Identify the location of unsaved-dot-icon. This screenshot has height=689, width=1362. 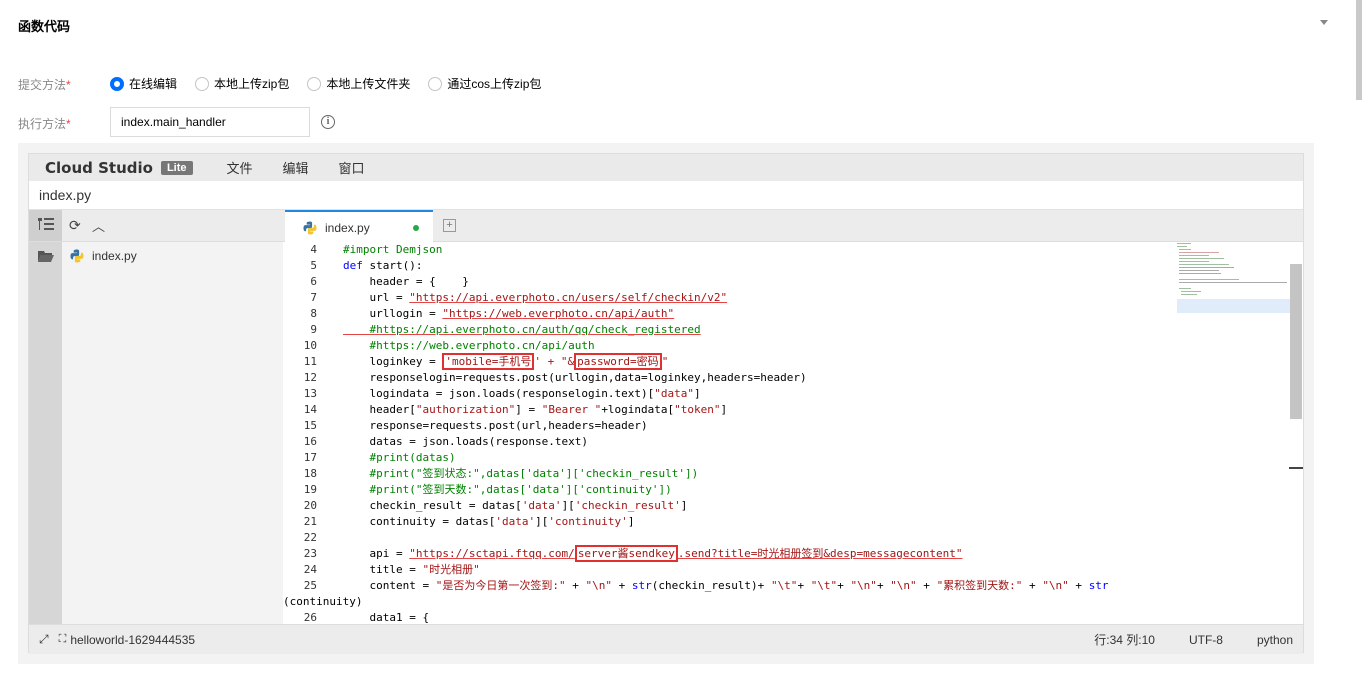
(416, 228).